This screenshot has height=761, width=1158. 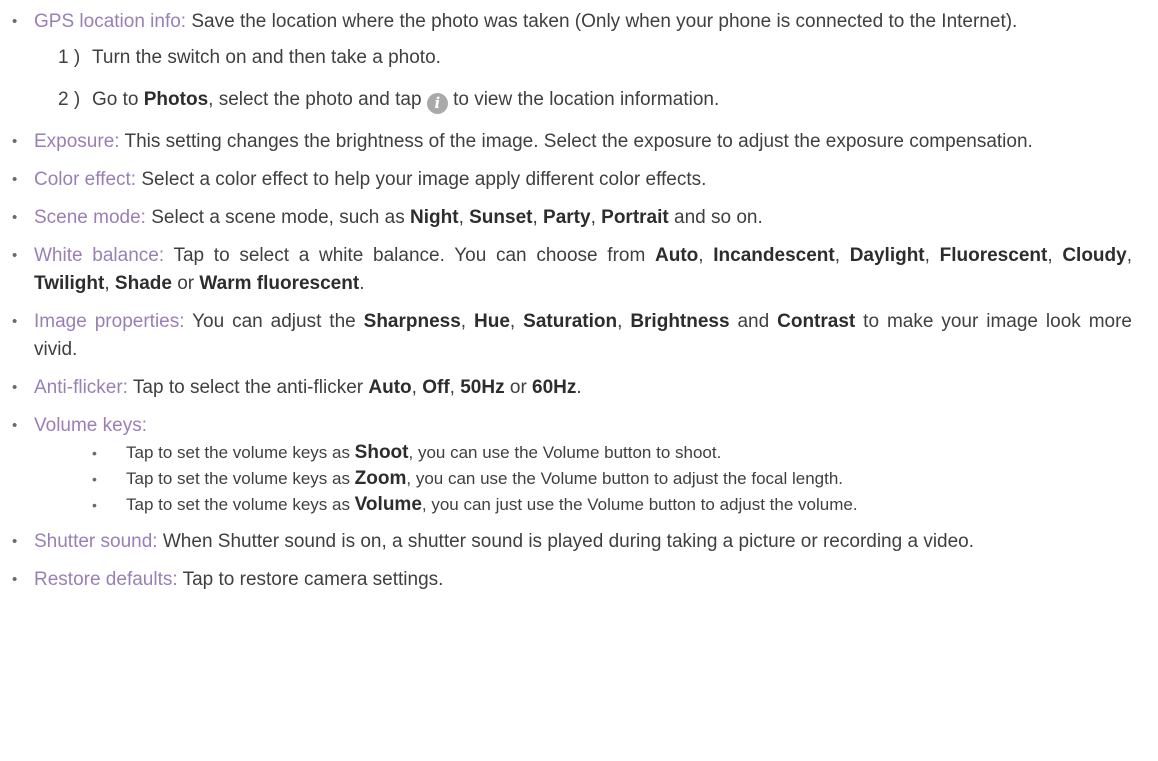 What do you see at coordinates (69, 283) in the screenshot?
I see `option-label: Twilight` at bounding box center [69, 283].